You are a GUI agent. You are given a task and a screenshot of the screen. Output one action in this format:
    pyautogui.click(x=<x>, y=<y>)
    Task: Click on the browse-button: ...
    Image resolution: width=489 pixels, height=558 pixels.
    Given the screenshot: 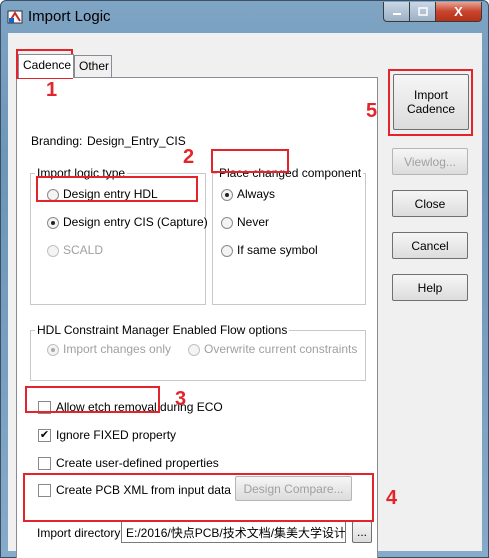 What is the action you would take?
    pyautogui.click(x=362, y=532)
    